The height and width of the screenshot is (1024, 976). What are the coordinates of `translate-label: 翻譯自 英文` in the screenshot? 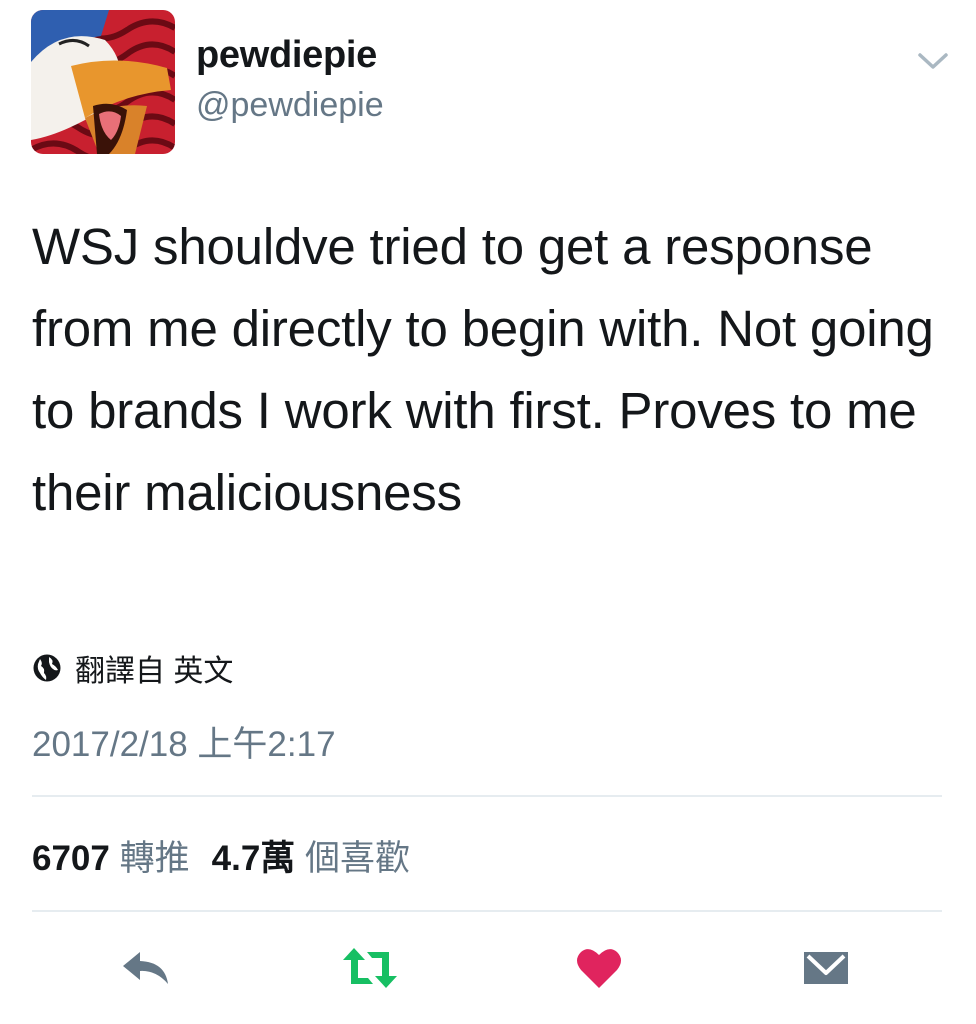 It's located at (154, 671).